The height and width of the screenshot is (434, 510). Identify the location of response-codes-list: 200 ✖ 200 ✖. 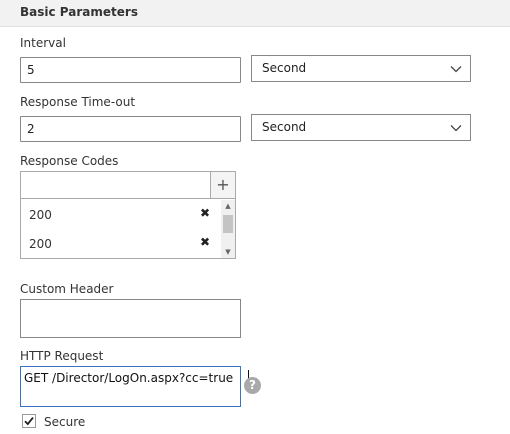
(121, 229).